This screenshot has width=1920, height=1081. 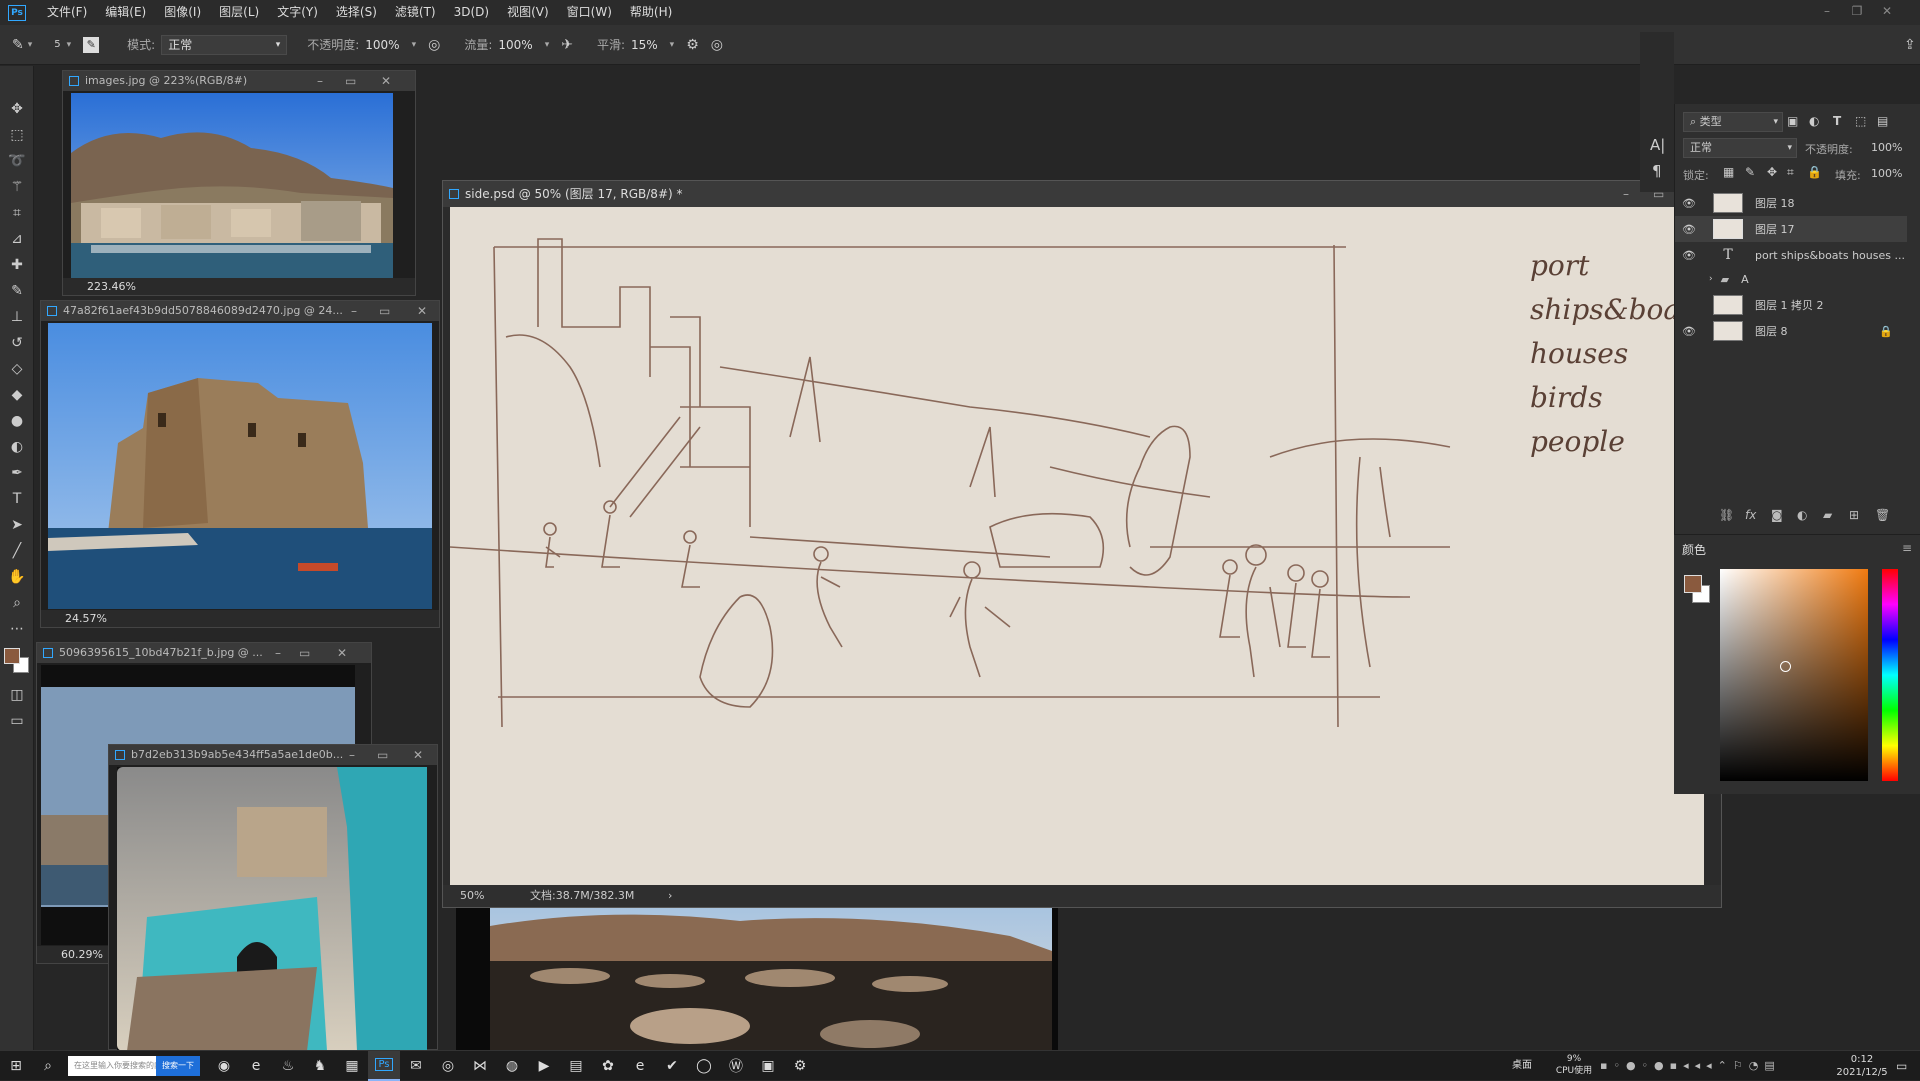 What do you see at coordinates (1791, 305) in the screenshot?
I see `layer-row: 图层 1 拷贝 2` at bounding box center [1791, 305].